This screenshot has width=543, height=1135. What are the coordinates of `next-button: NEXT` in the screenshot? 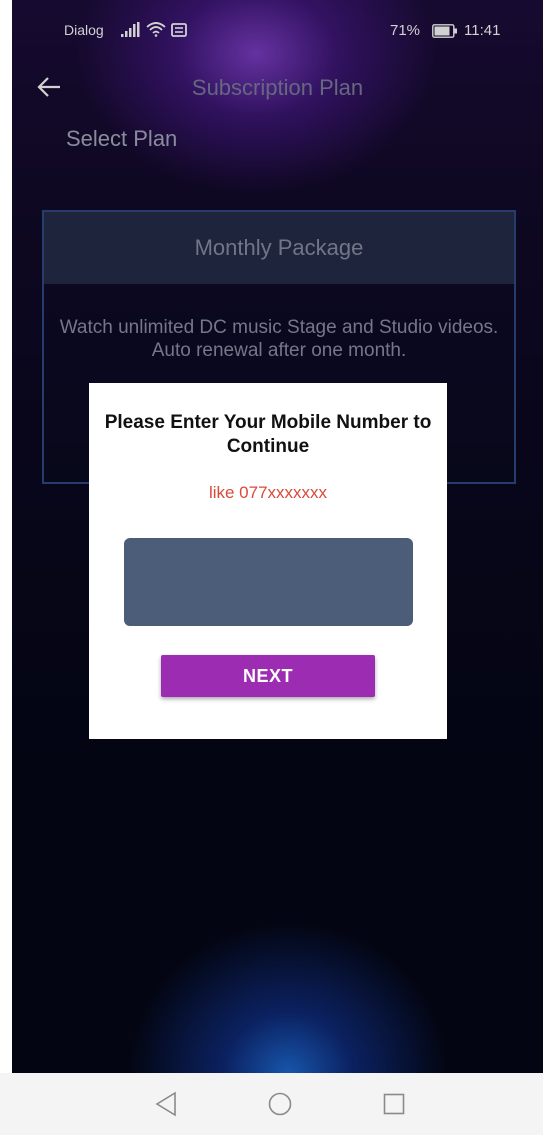 It's located at (268, 676).